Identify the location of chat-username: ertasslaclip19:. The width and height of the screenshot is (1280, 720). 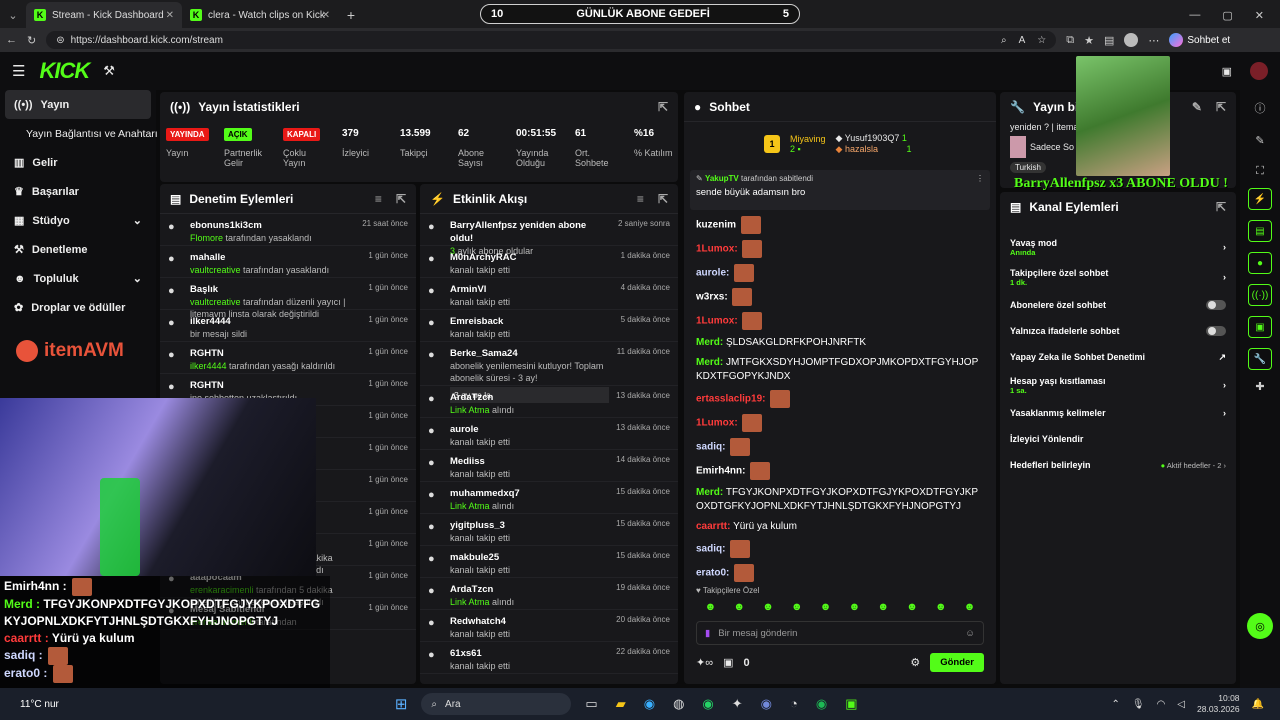
(731, 399).